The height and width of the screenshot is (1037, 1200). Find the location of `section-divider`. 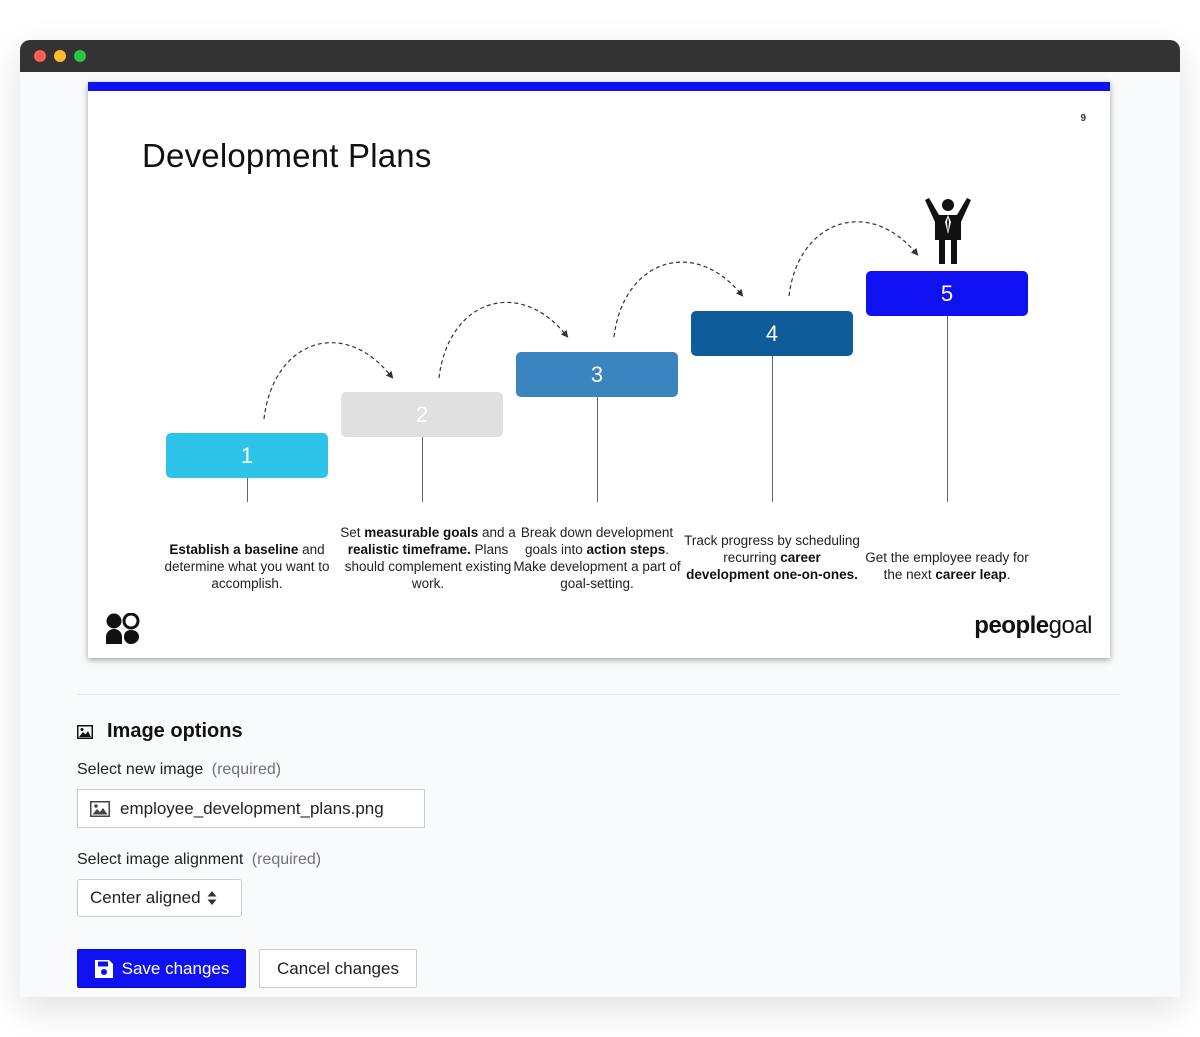

section-divider is located at coordinates (598, 694).